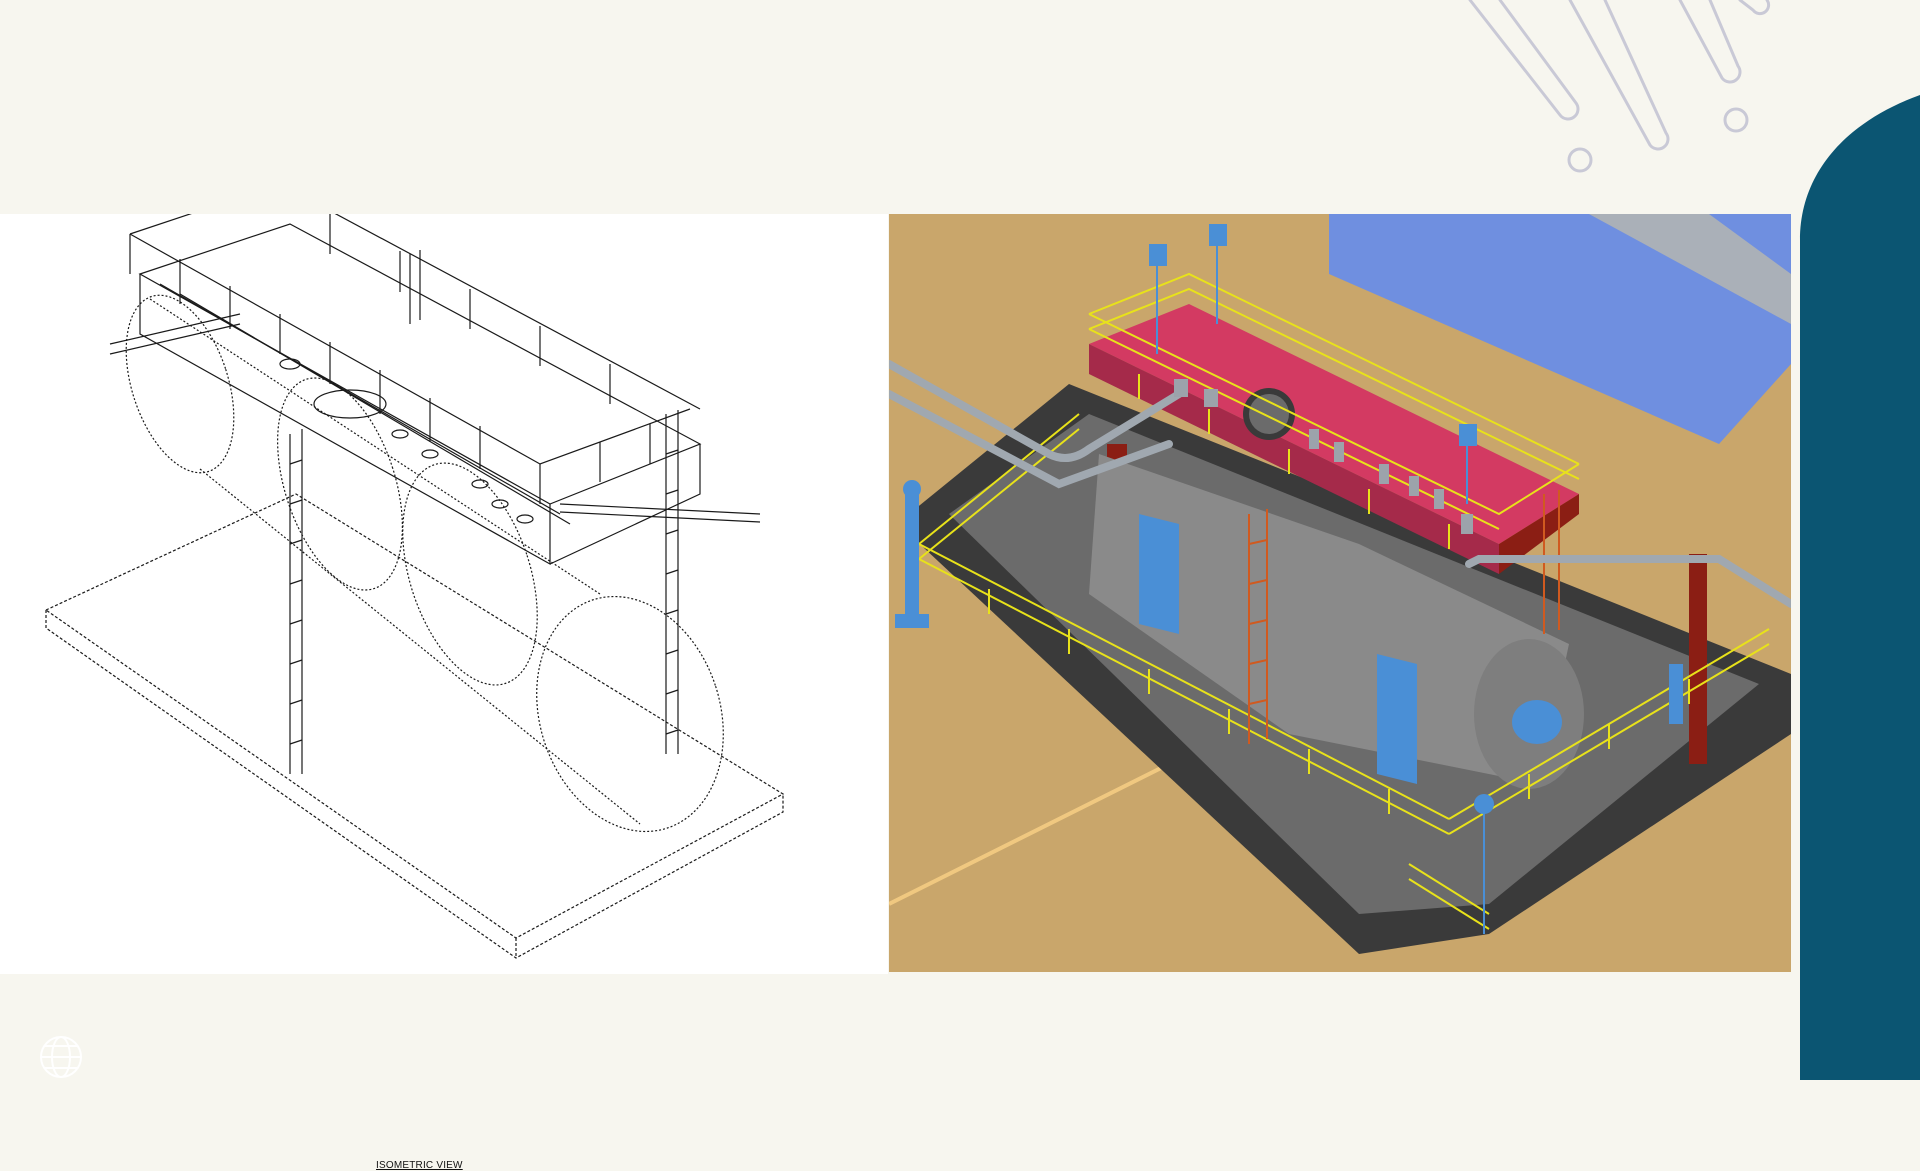 Image resolution: width=1920 pixels, height=1171 pixels. Describe the element at coordinates (1860, 540) in the screenshot. I see `accent-band` at that location.